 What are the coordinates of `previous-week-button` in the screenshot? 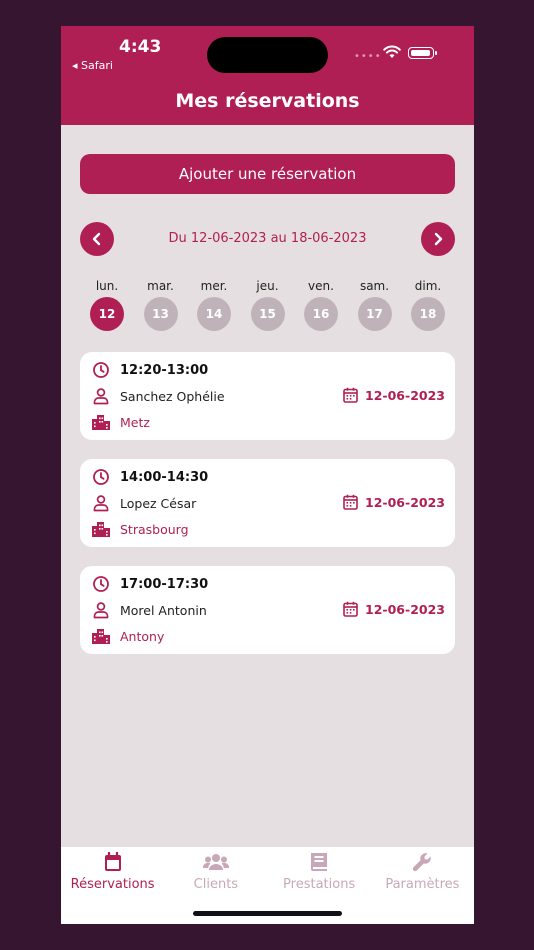 It's located at (97, 239).